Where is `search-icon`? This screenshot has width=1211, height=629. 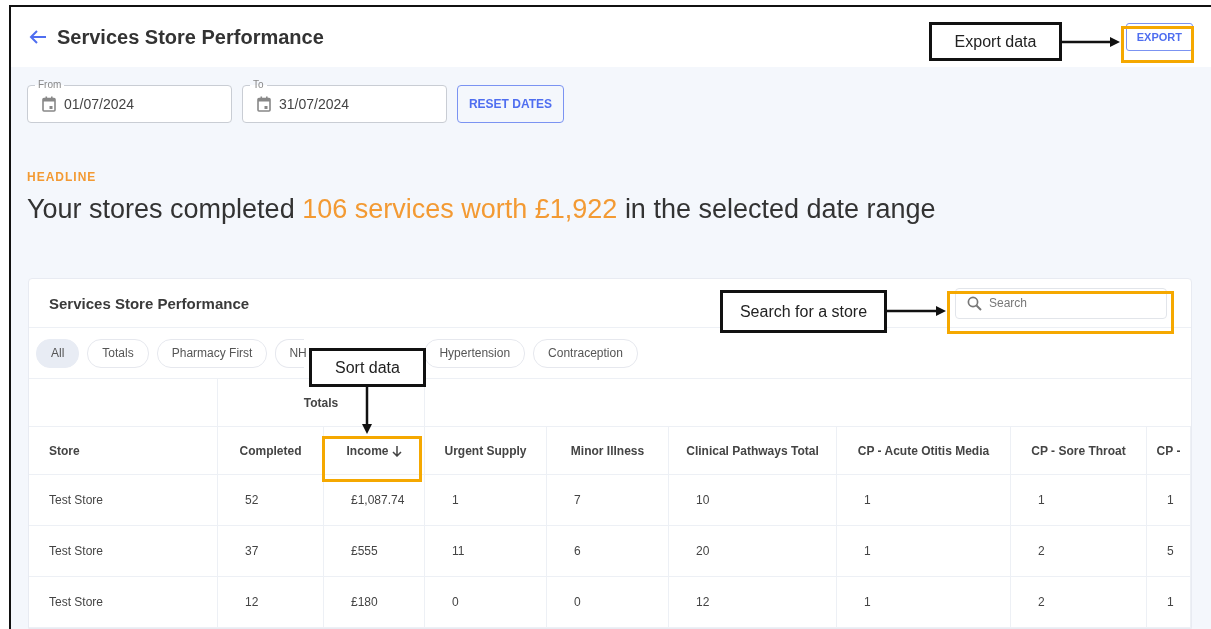
search-icon is located at coordinates (974, 303).